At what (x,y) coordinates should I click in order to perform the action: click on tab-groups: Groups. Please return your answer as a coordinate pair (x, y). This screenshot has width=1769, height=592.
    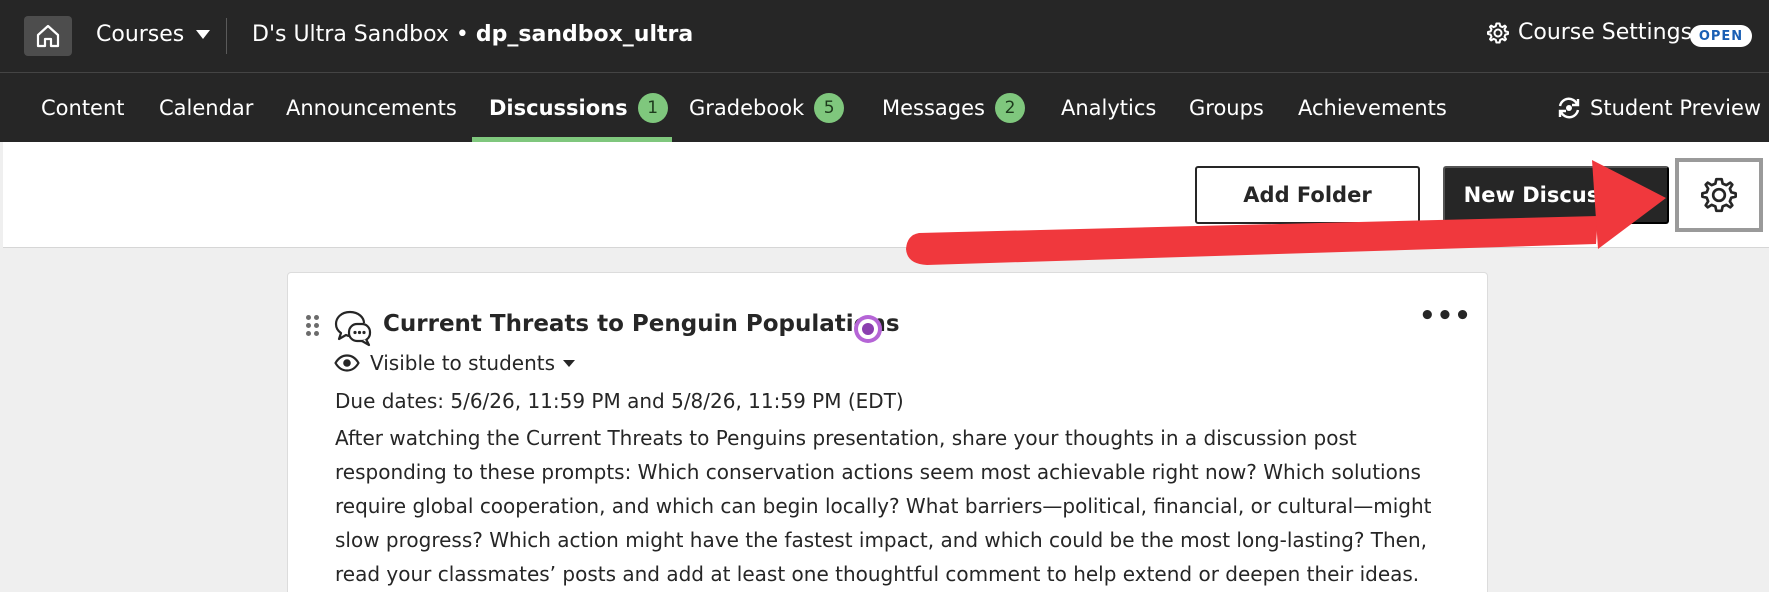
    Looking at the image, I should click on (1226, 108).